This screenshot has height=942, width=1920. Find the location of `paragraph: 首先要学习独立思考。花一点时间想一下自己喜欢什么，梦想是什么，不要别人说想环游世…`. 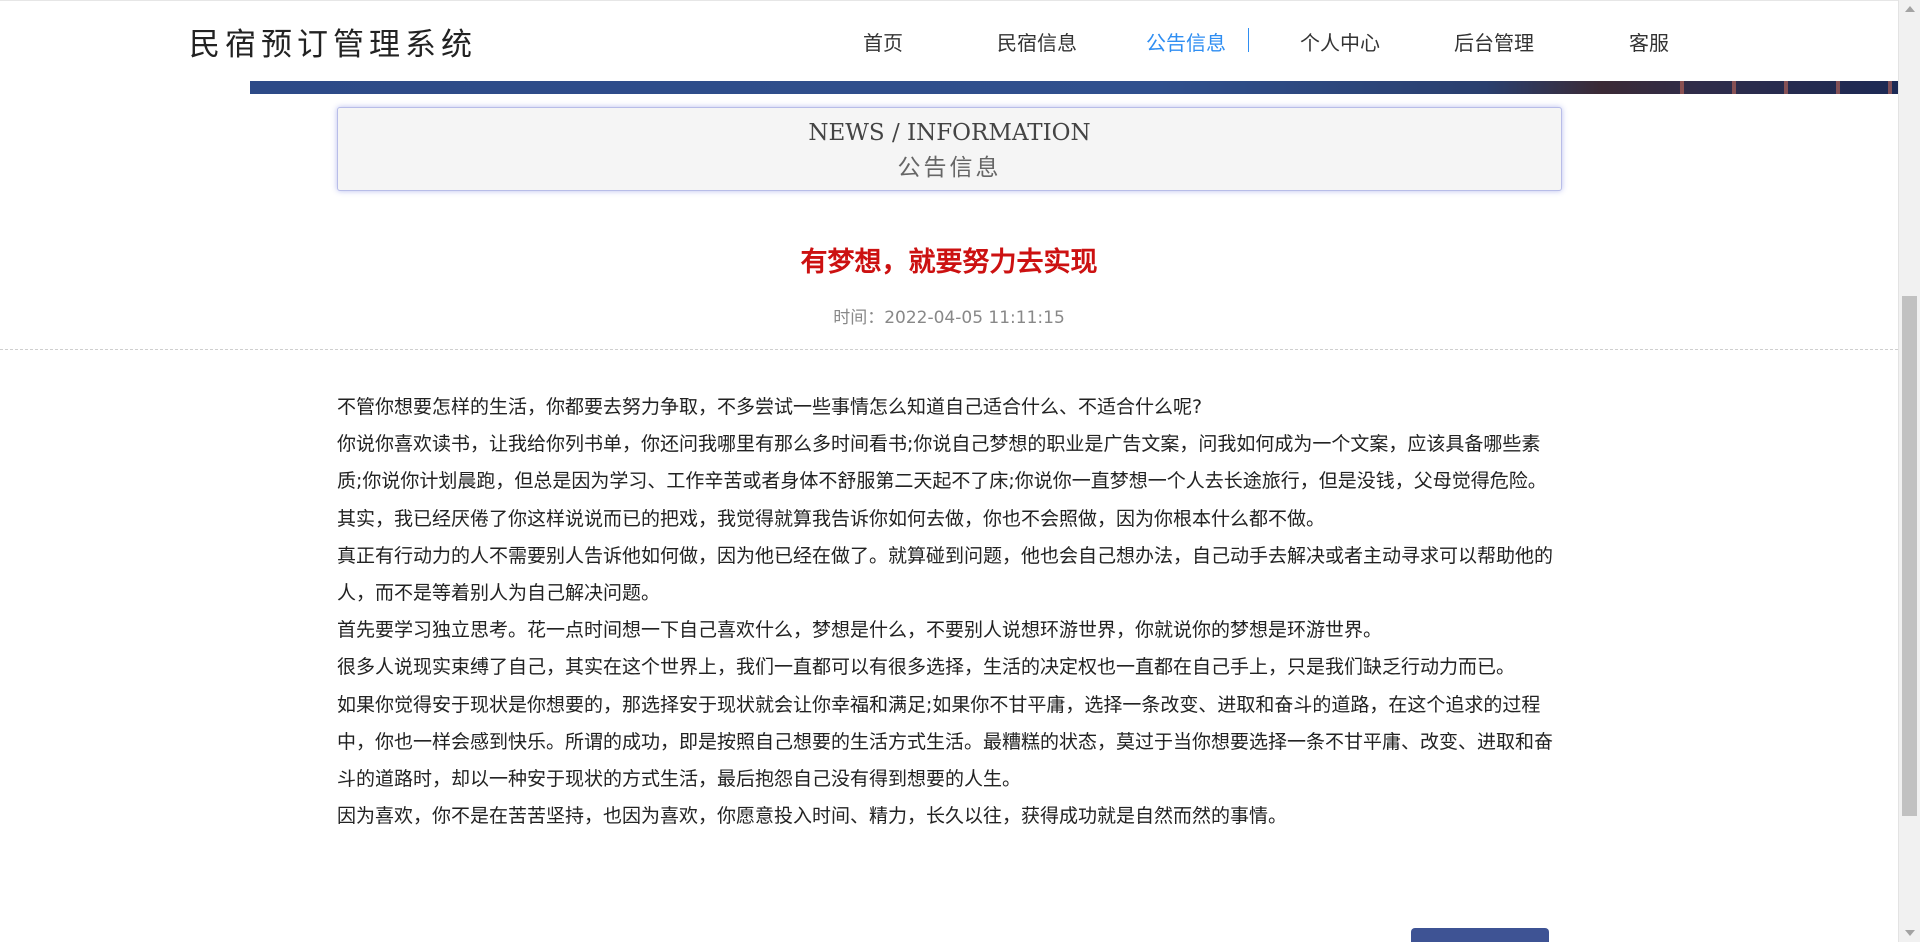

paragraph: 首先要学习独立思考。花一点时间想一下自己喜欢什么，梦想是什么，不要别人说想环游世… is located at coordinates (860, 630).